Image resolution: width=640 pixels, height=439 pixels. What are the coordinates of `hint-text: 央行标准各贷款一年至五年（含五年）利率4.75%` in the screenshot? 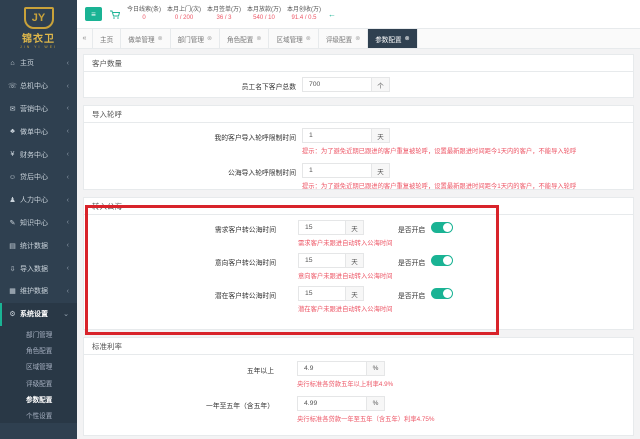 It's located at (366, 419).